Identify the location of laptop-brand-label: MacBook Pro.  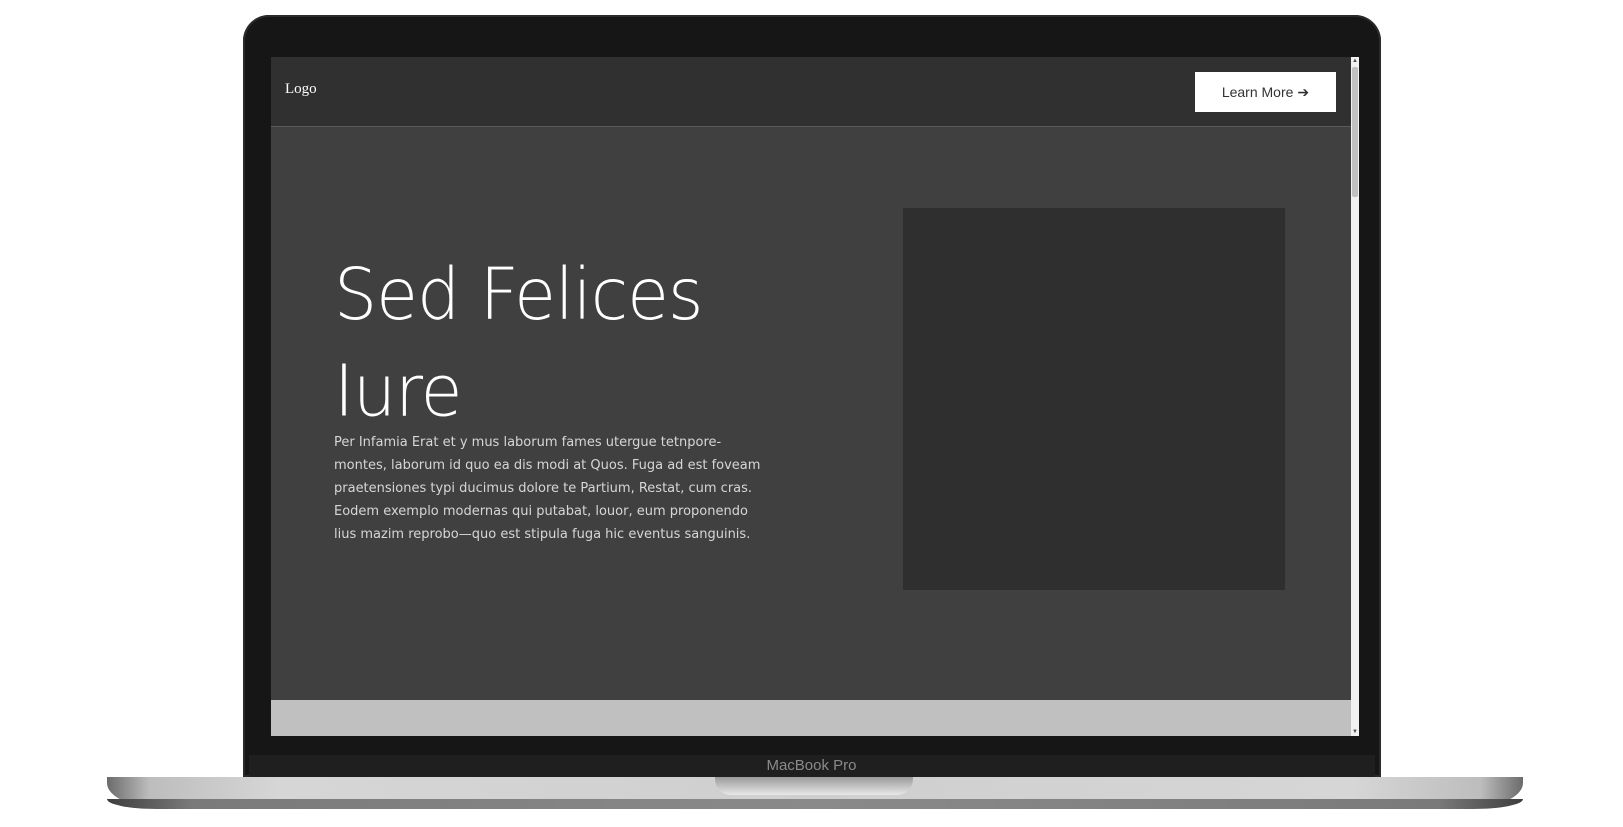
(811, 765).